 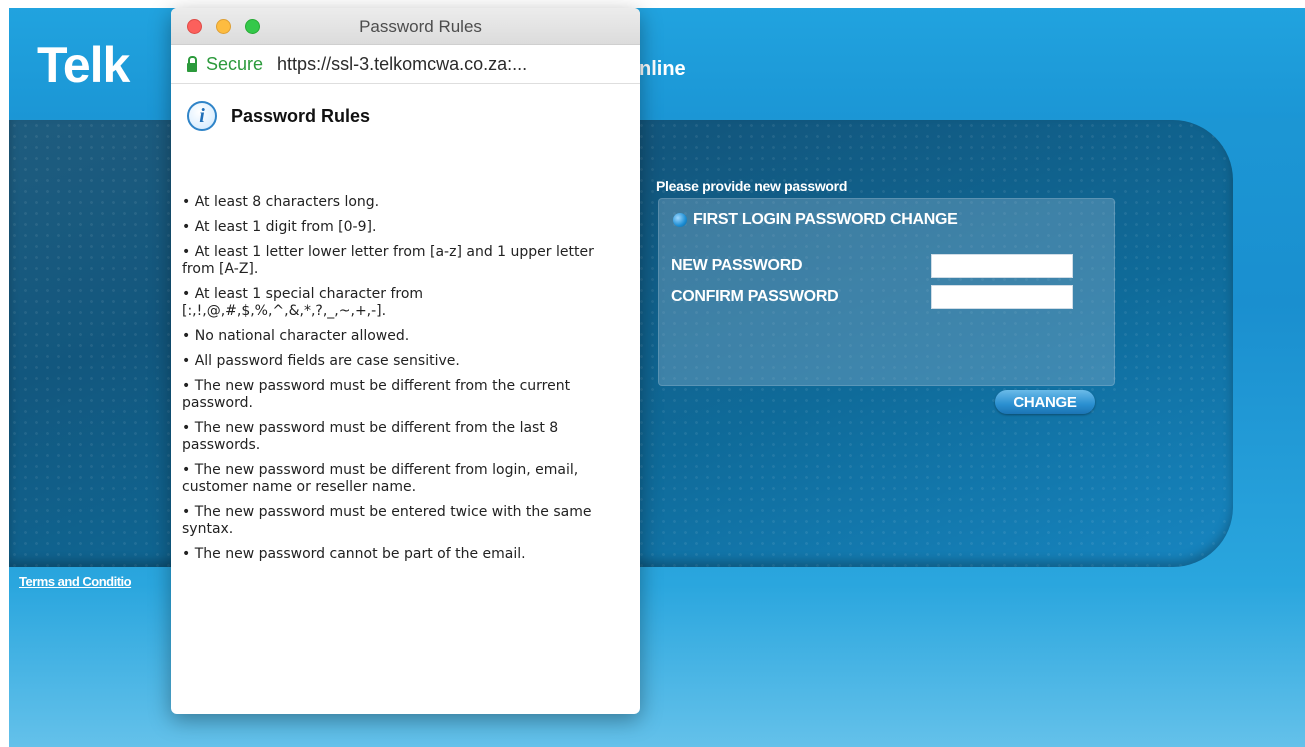 I want to click on popup-titlebar: Password Rules, so click(x=405, y=26).